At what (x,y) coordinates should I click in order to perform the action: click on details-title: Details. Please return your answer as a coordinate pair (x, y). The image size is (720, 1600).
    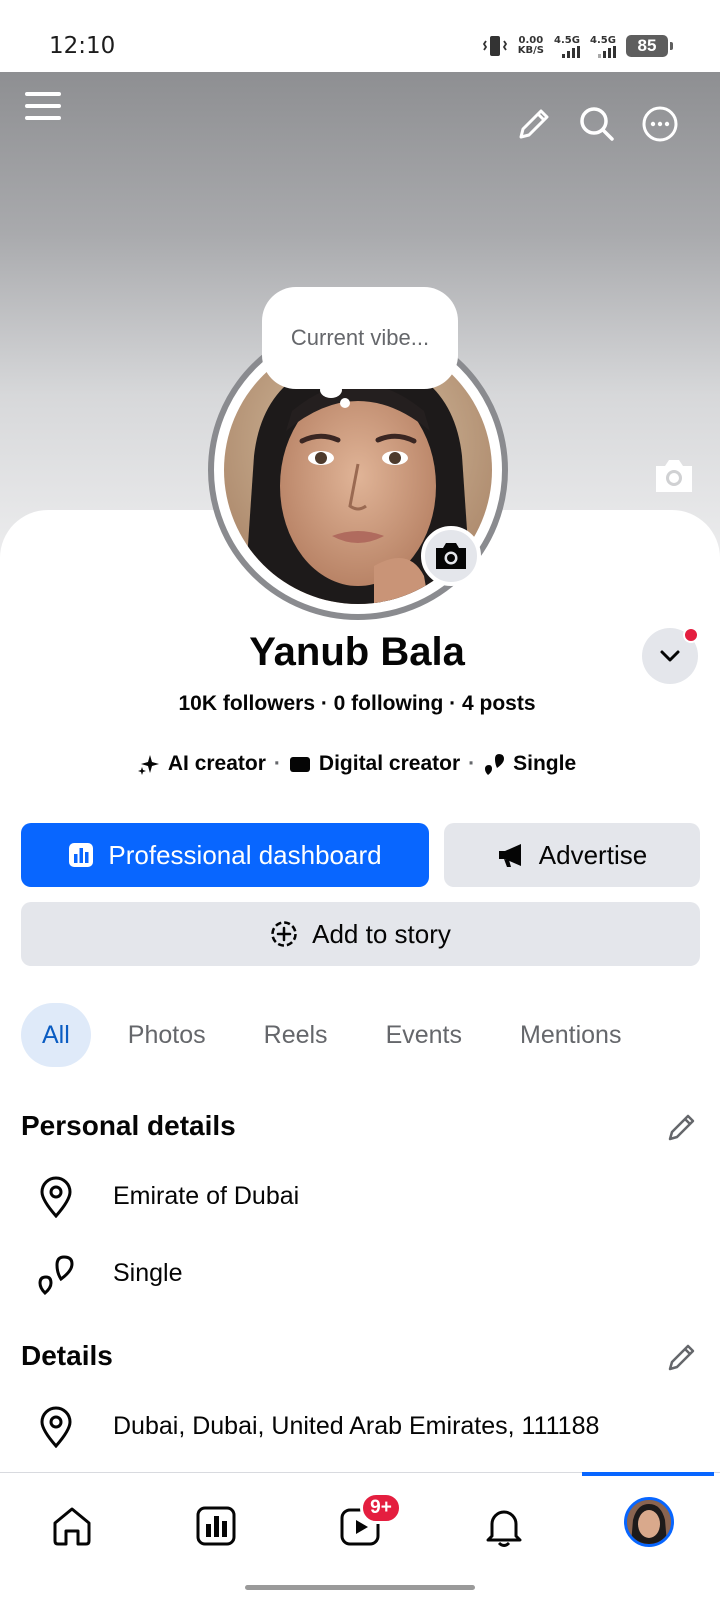
    Looking at the image, I should click on (67, 1355).